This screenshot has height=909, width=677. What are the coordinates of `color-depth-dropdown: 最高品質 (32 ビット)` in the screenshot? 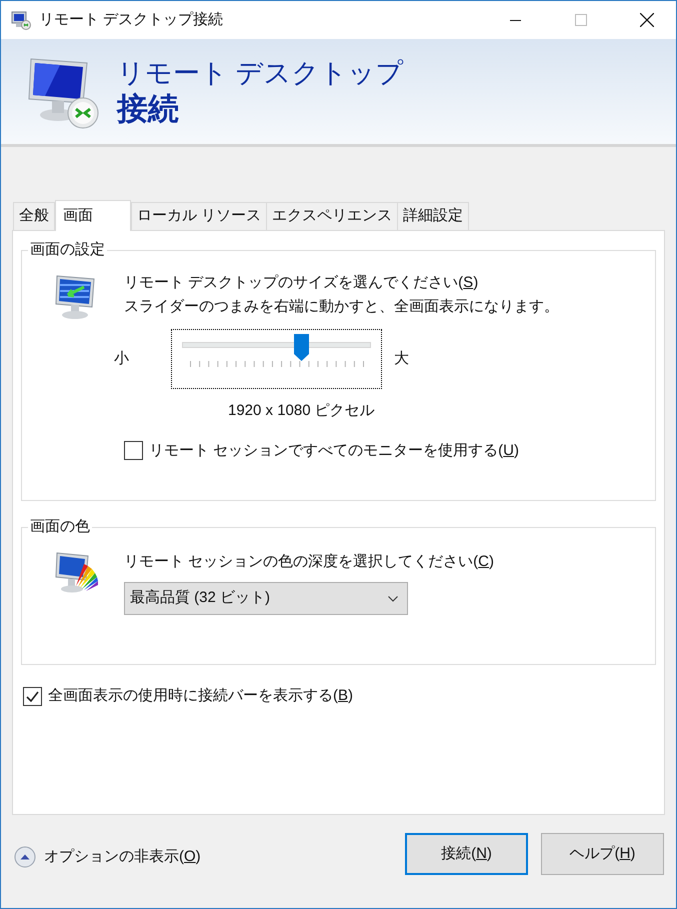 It's located at (266, 598).